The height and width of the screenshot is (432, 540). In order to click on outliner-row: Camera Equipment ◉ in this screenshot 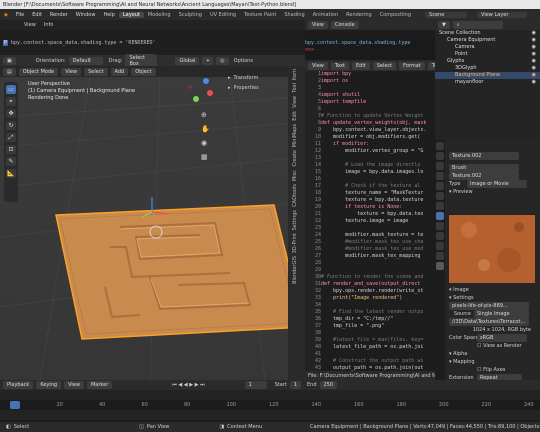, I will do `click(487, 40)`.